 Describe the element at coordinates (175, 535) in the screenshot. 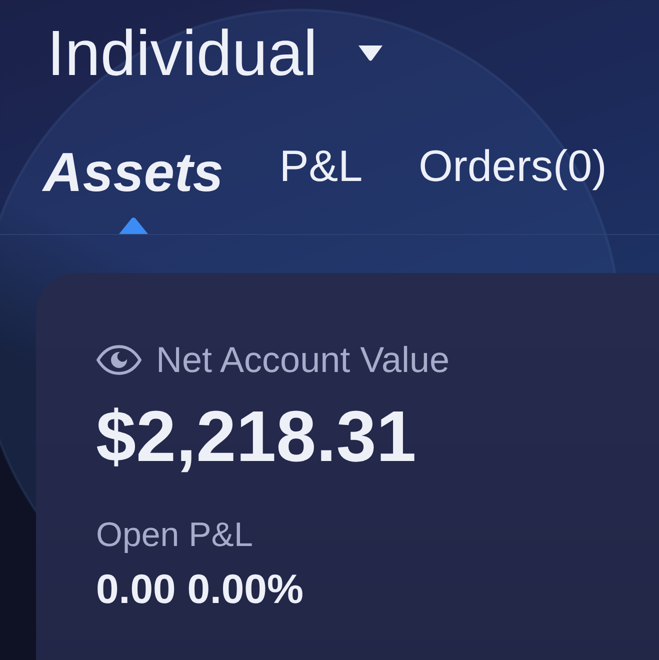

I see `open-pnl-label: Open P&L` at that location.